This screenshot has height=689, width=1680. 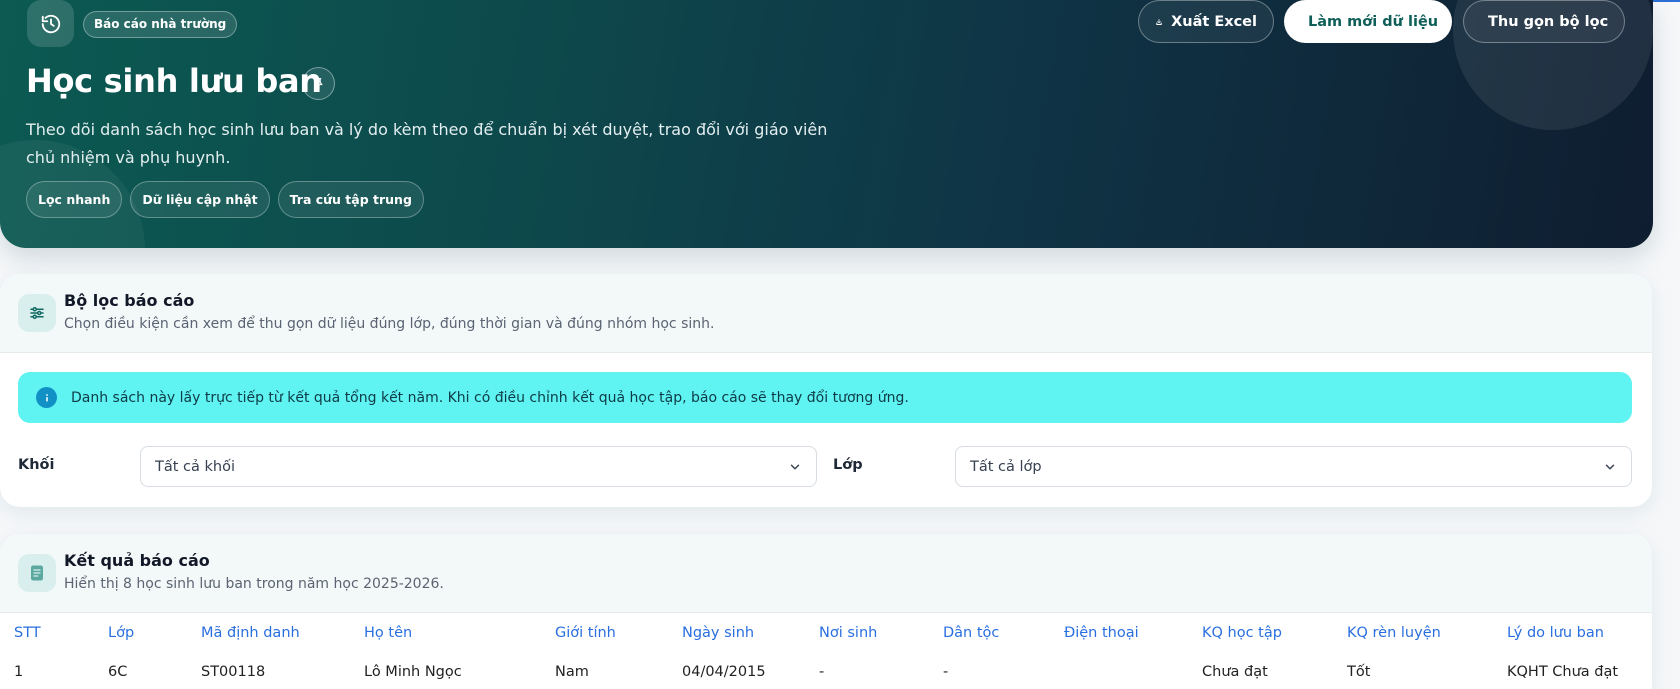 What do you see at coordinates (233, 672) in the screenshot?
I see `cell-student-id: ST00118` at bounding box center [233, 672].